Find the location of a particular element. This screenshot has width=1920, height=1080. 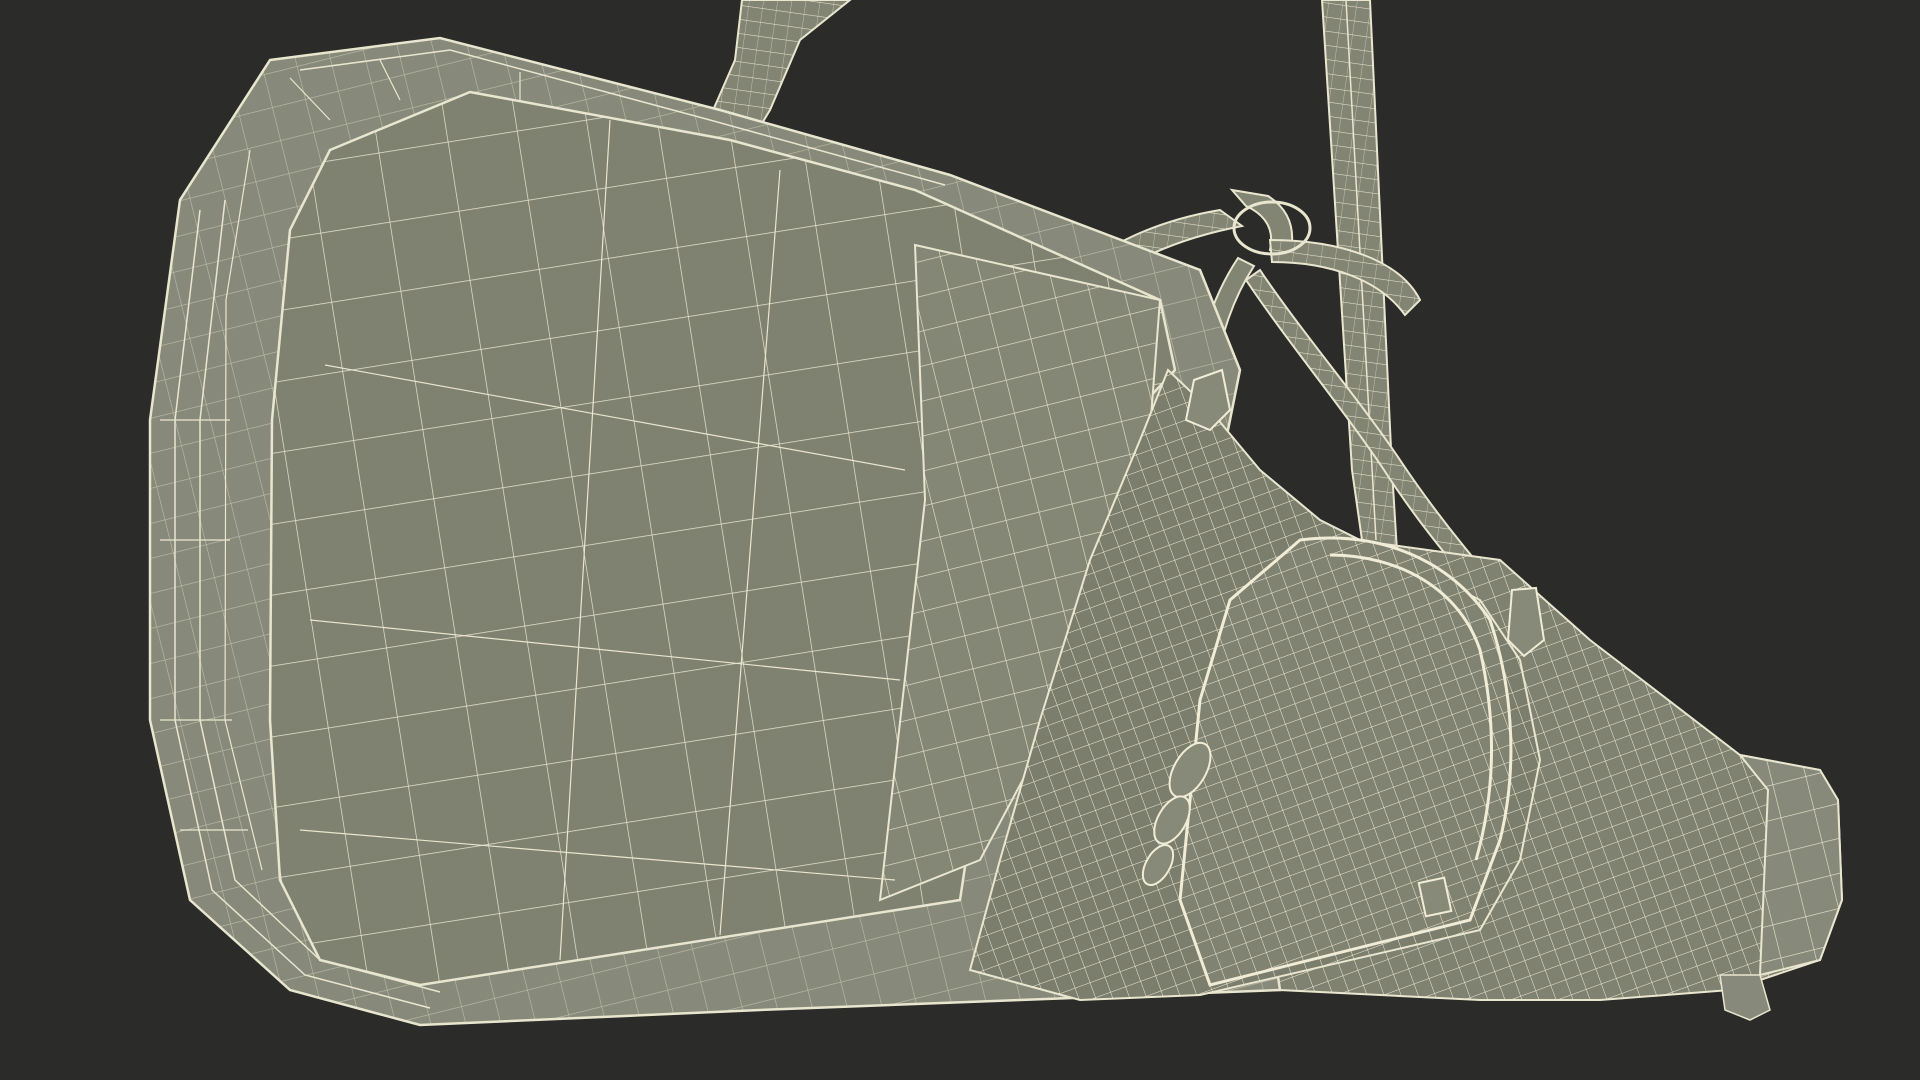

shoulder-strap-icon is located at coordinates (1361, 306).